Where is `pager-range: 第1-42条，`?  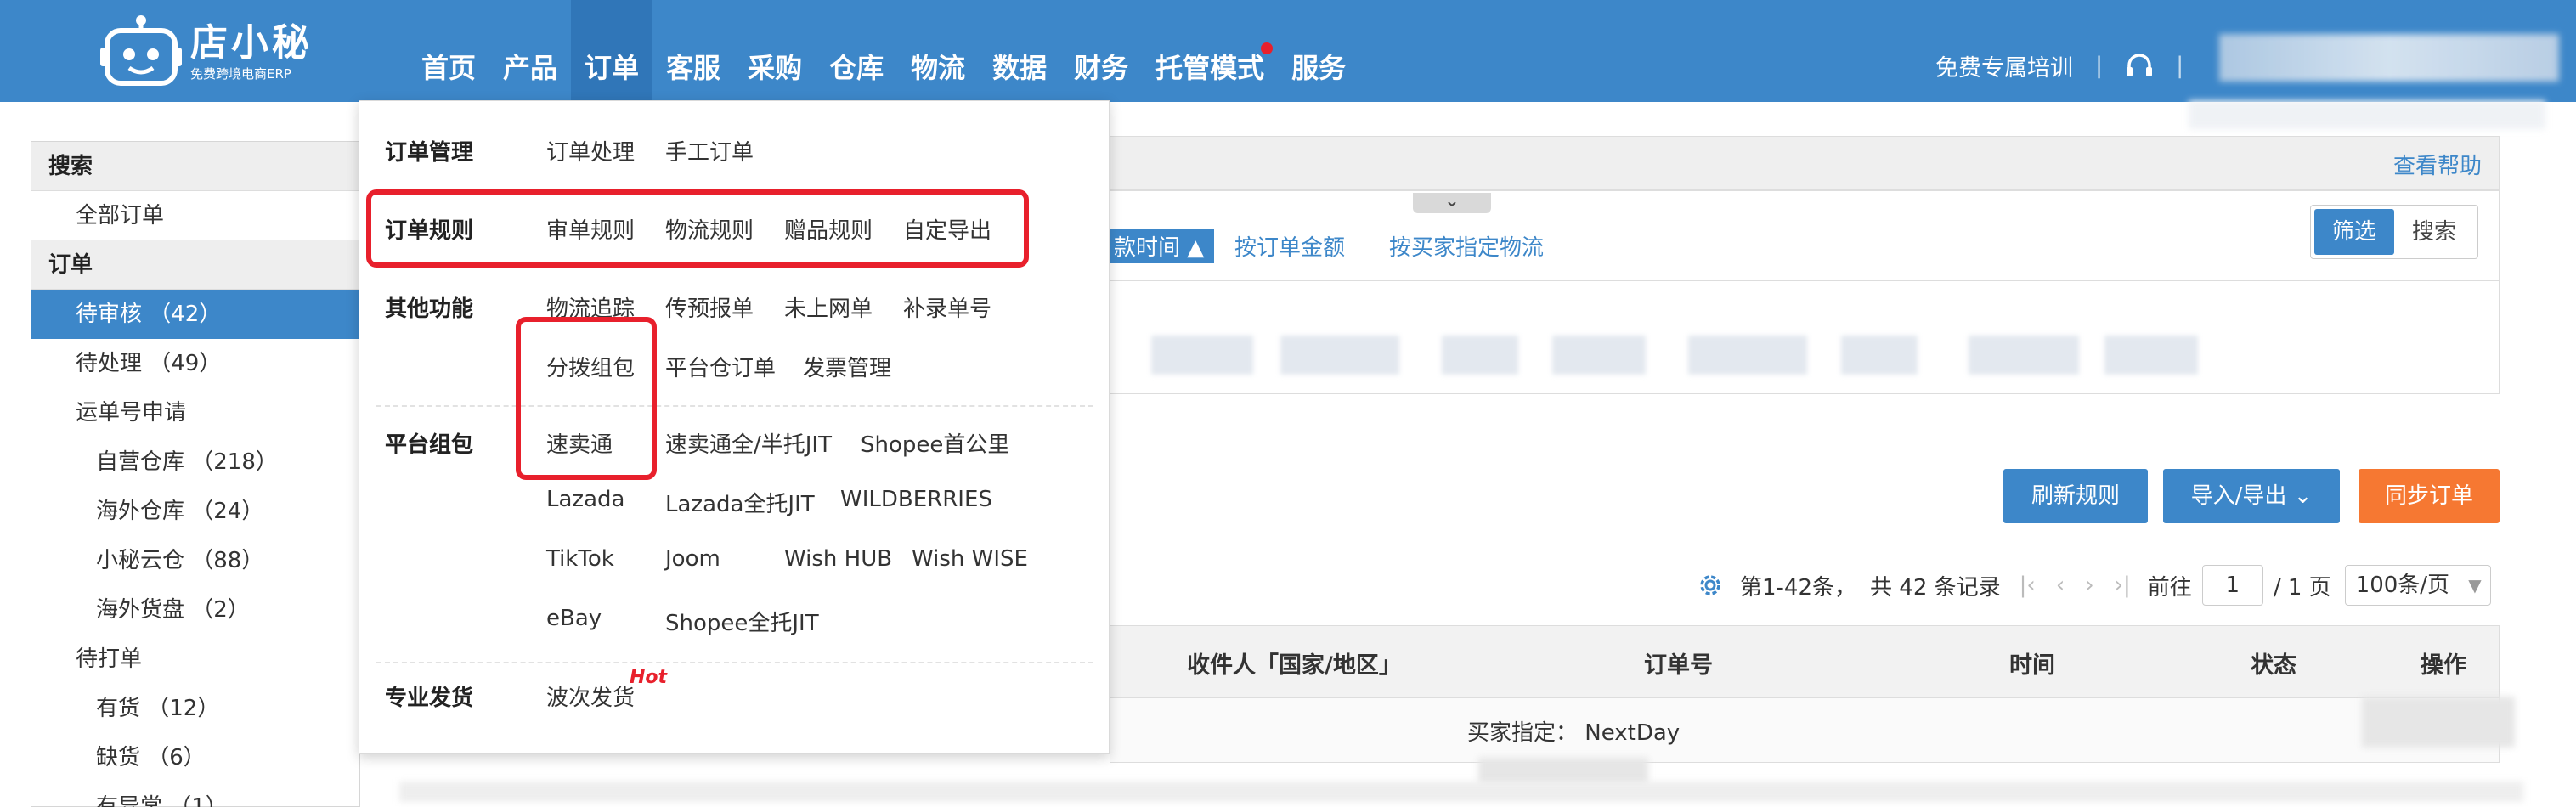 pager-range: 第1-42条， is located at coordinates (1798, 587).